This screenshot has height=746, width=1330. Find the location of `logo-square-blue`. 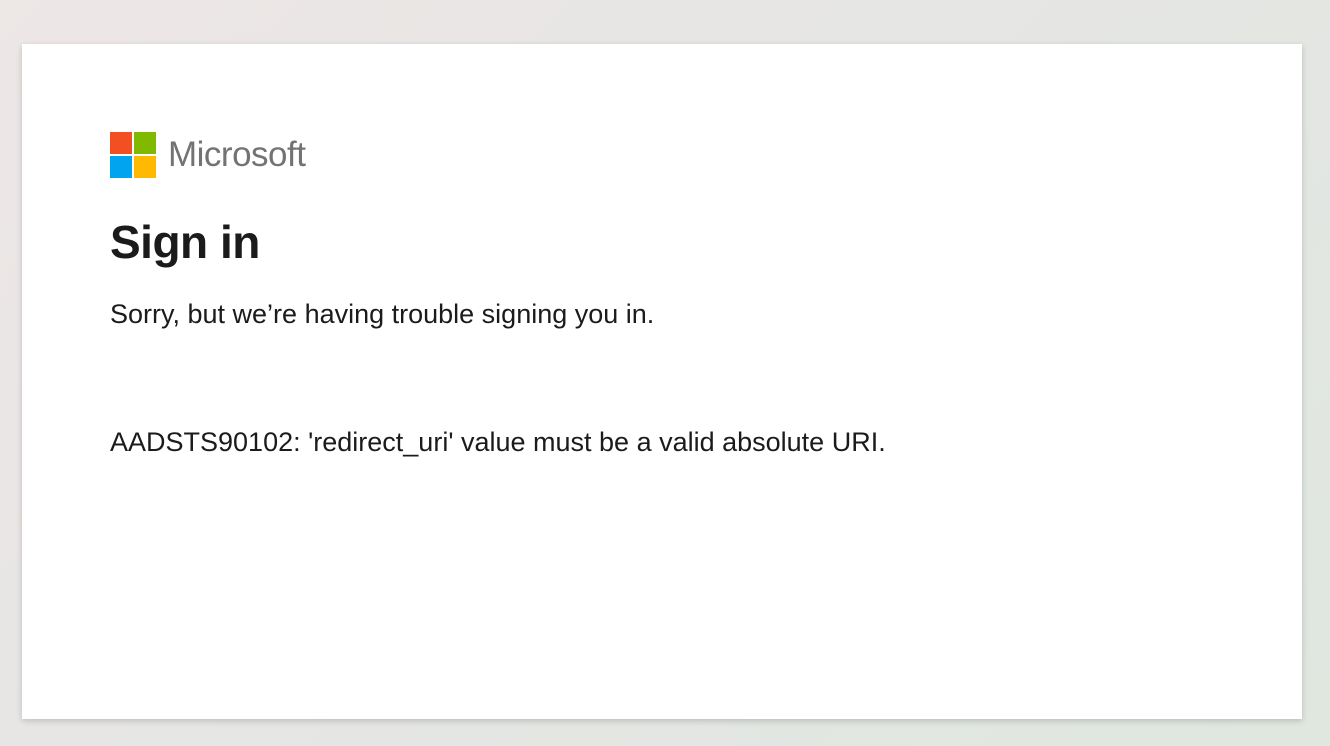

logo-square-blue is located at coordinates (121, 167).